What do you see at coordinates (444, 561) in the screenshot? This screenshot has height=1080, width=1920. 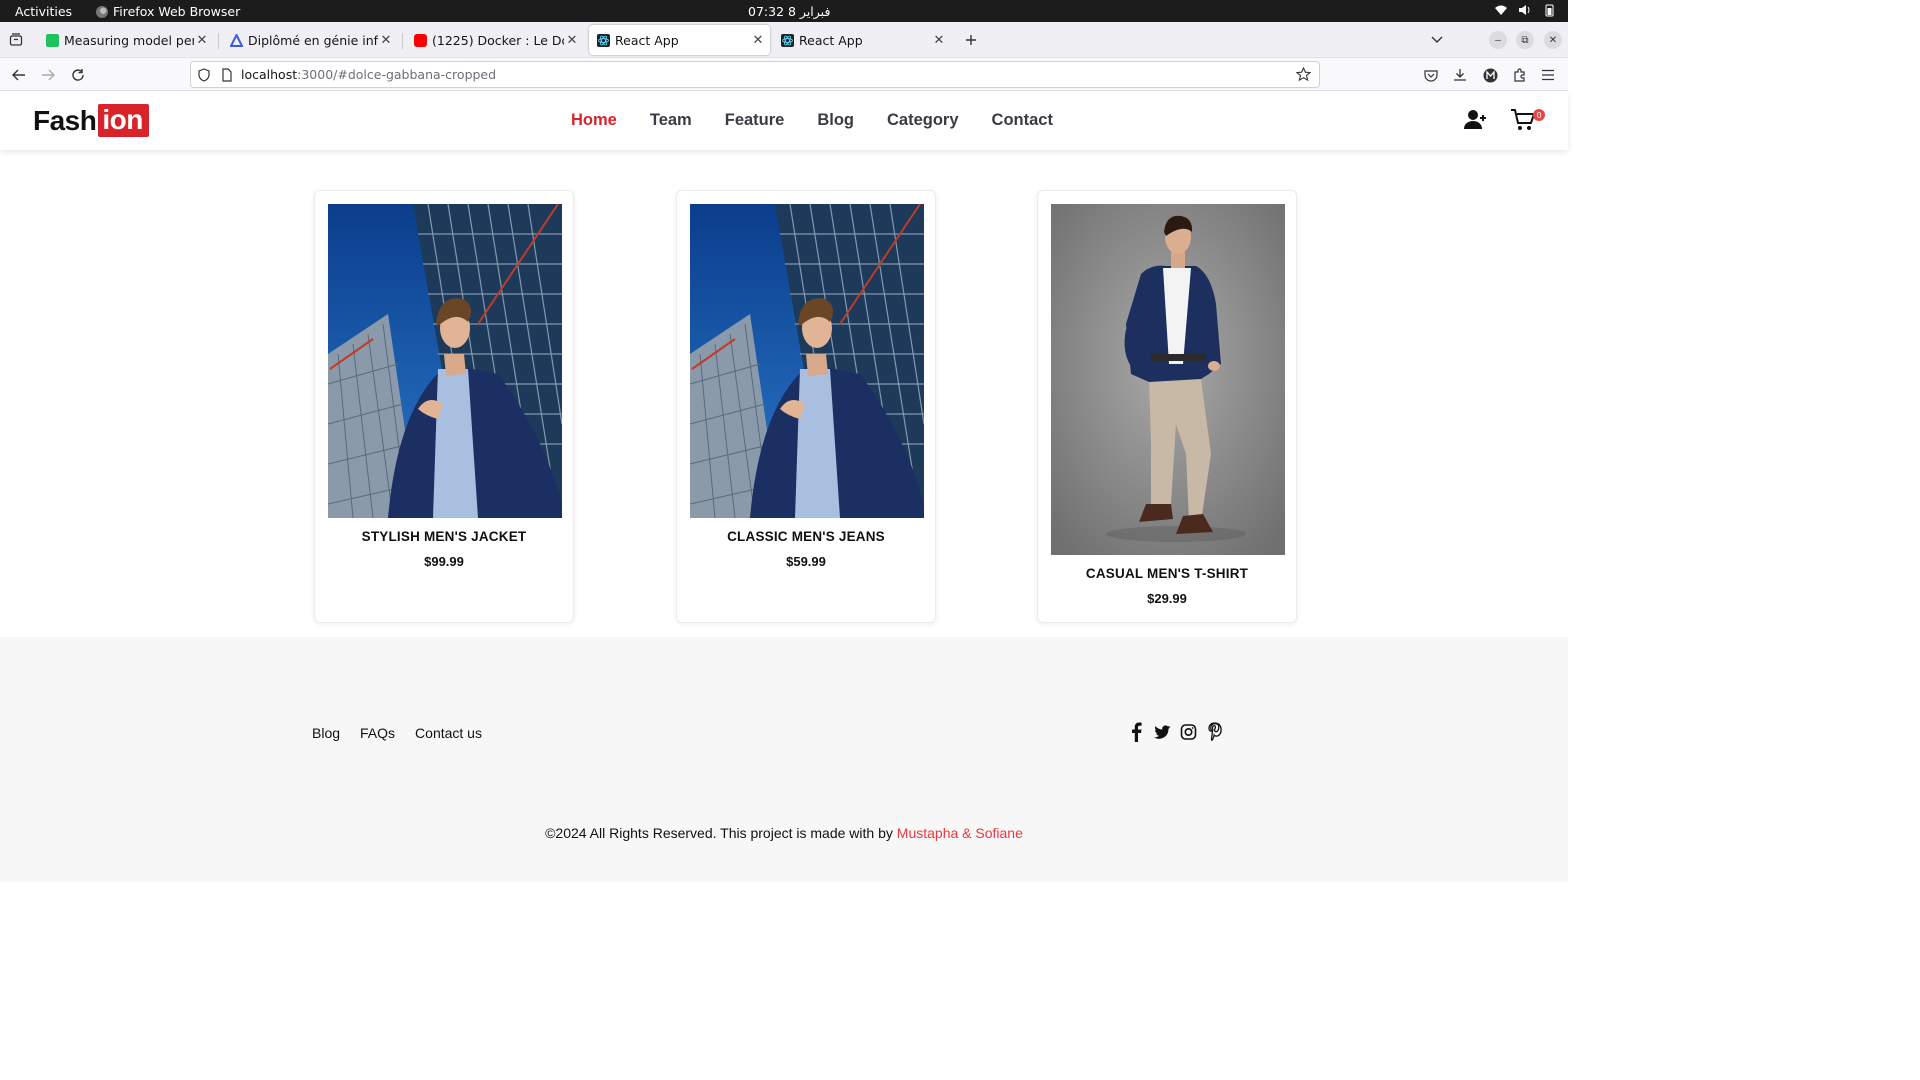 I see `product-price: $99.99` at bounding box center [444, 561].